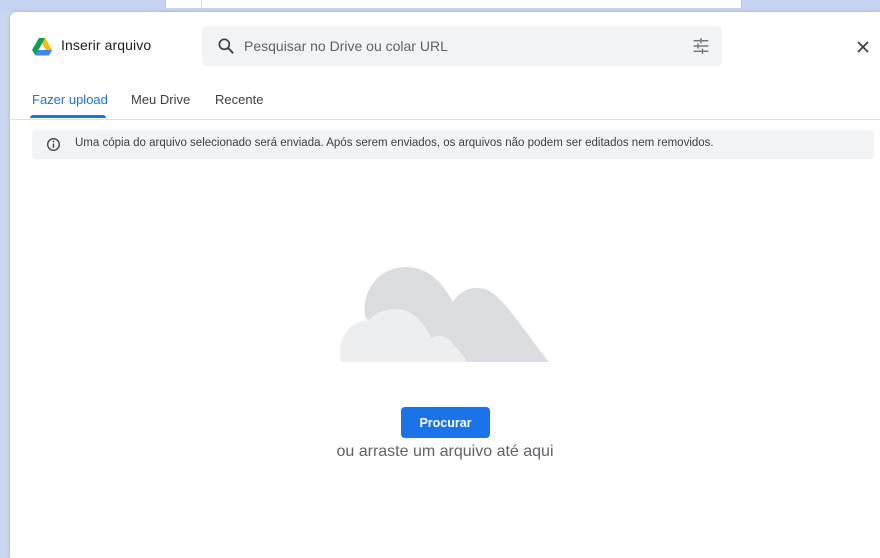  Describe the element at coordinates (346, 46) in the screenshot. I see `search-input: Pesquisar no Drive ou colar URL` at that location.